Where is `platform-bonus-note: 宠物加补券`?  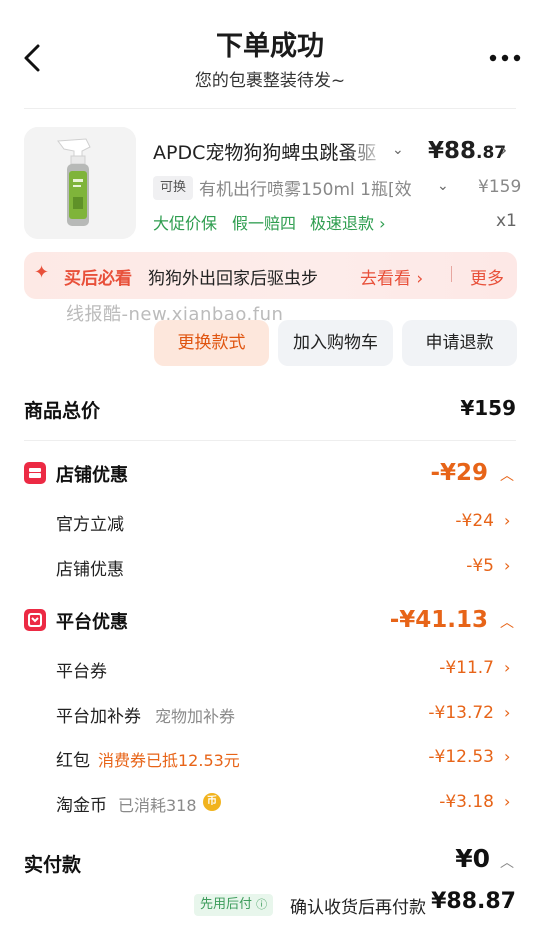
platform-bonus-note: 宠物加补券 is located at coordinates (195, 716).